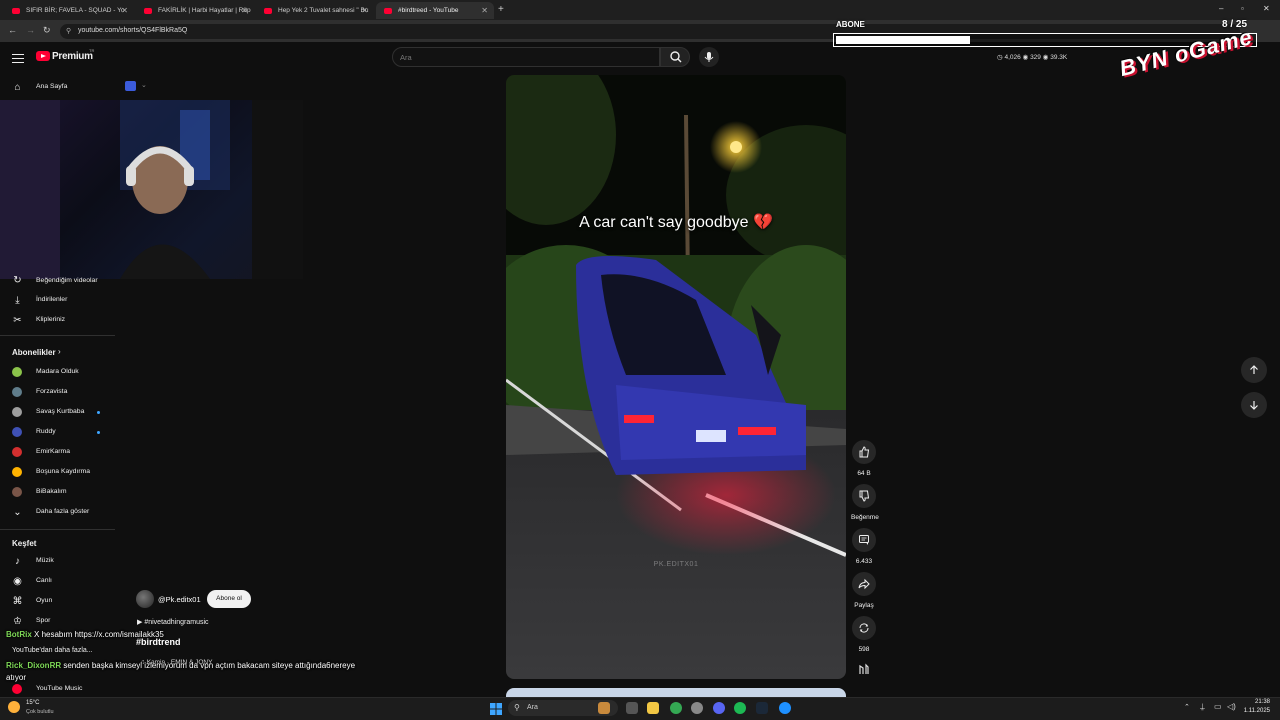 The width and height of the screenshot is (1280, 720). I want to click on settings-gear-icon, so click(697, 708).